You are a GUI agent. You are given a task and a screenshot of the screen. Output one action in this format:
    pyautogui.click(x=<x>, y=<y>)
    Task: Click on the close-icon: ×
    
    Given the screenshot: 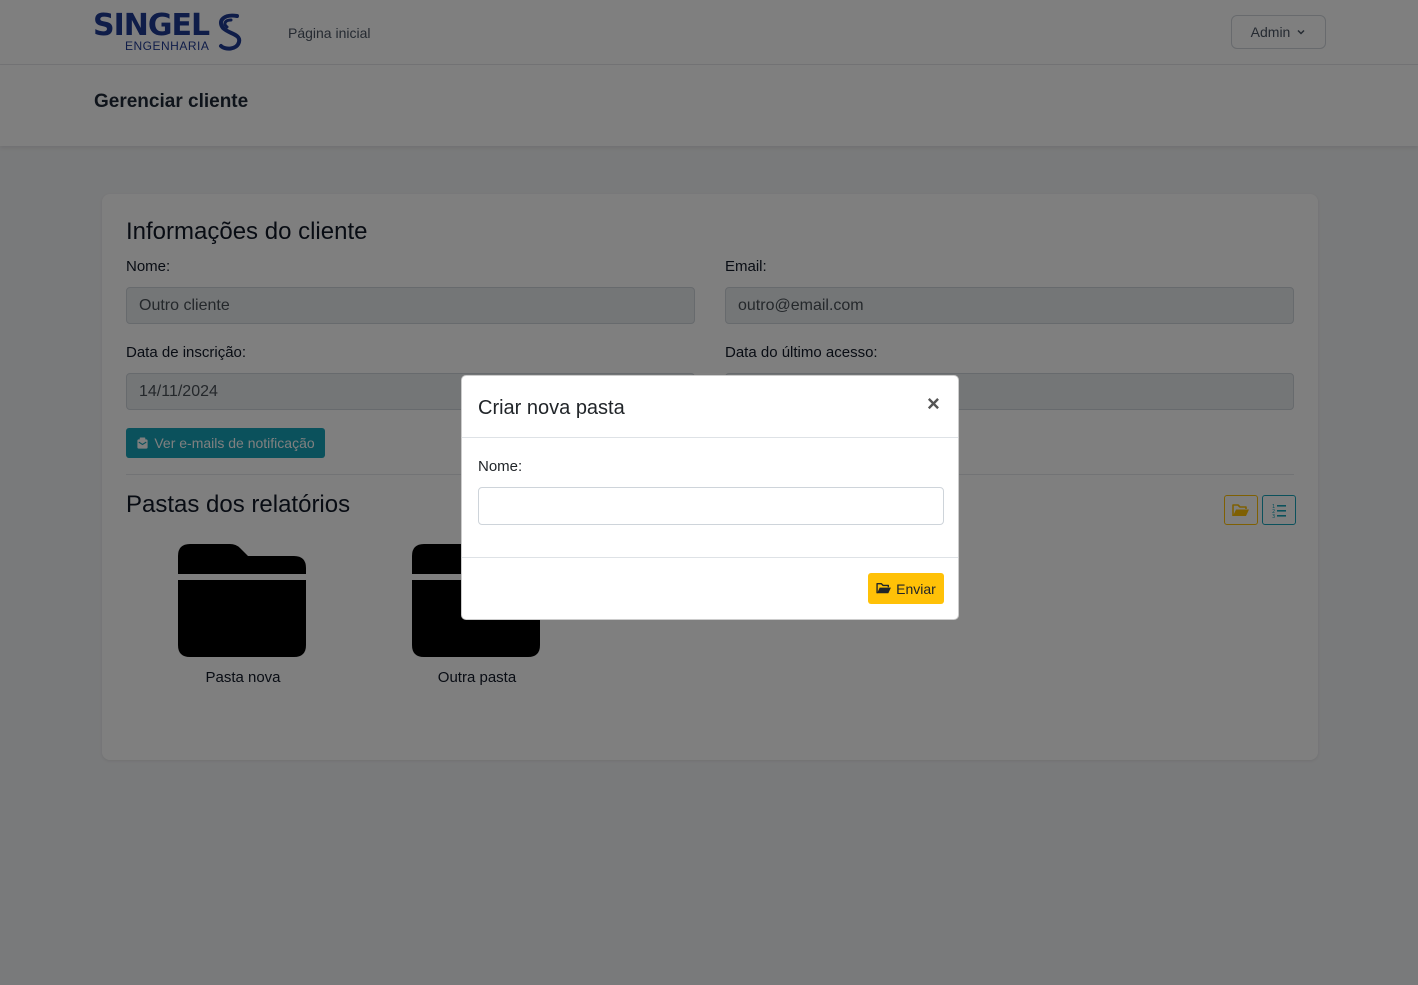 What is the action you would take?
    pyautogui.click(x=933, y=404)
    